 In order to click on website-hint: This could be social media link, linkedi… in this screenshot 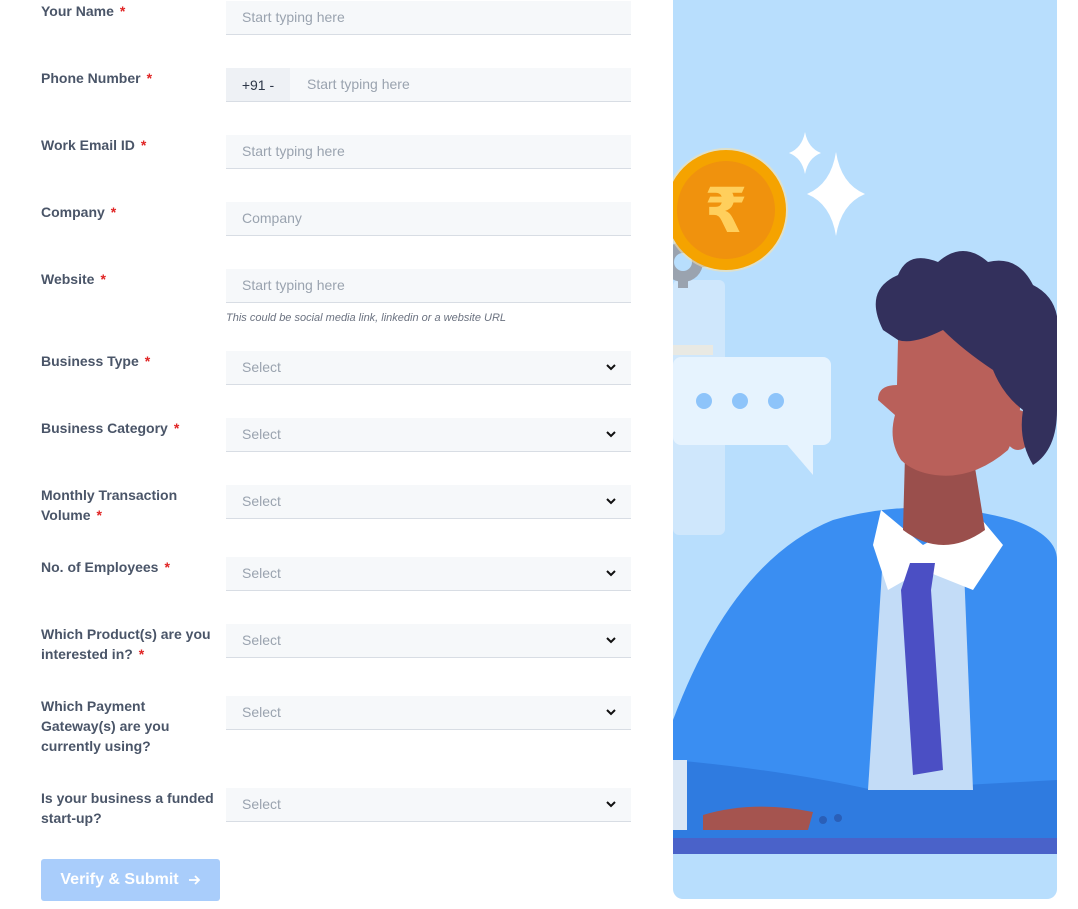, I will do `click(366, 318)`.